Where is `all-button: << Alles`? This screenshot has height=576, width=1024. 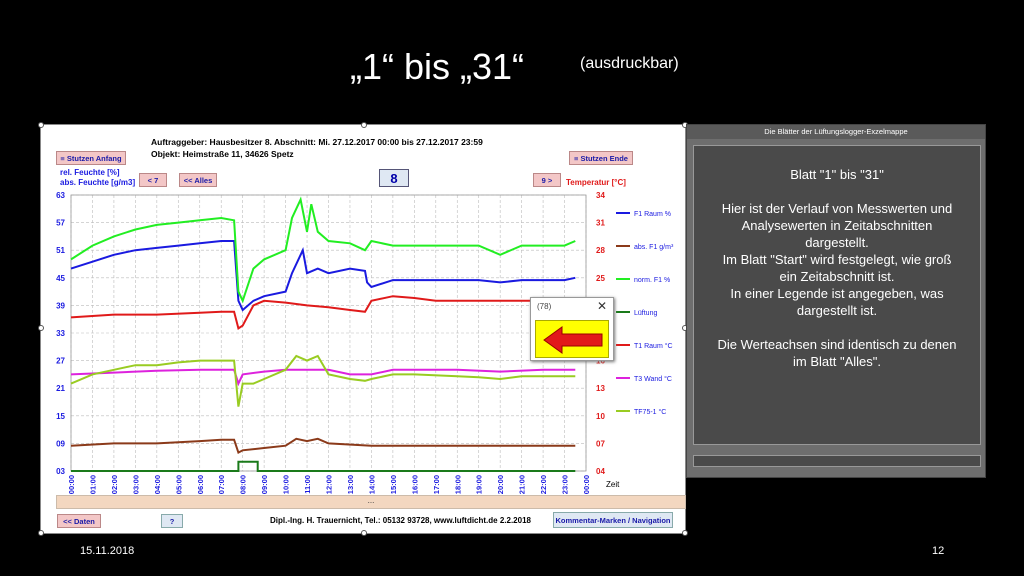
all-button: << Alles is located at coordinates (198, 180).